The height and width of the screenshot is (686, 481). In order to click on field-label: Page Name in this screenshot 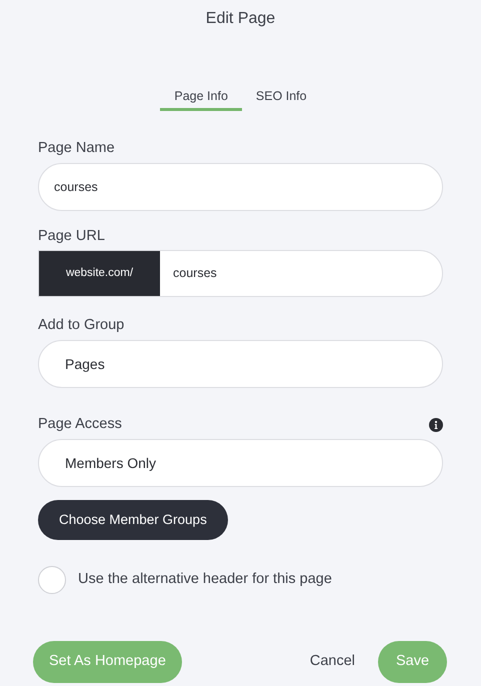, I will do `click(76, 148)`.